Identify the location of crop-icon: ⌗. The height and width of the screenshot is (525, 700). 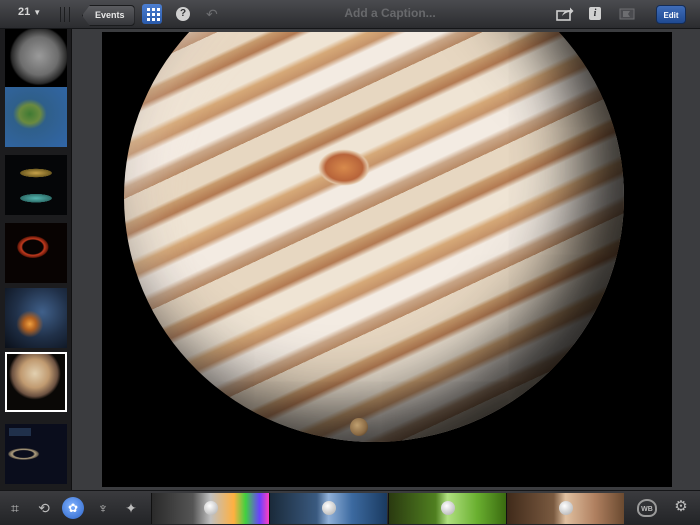
(15, 508).